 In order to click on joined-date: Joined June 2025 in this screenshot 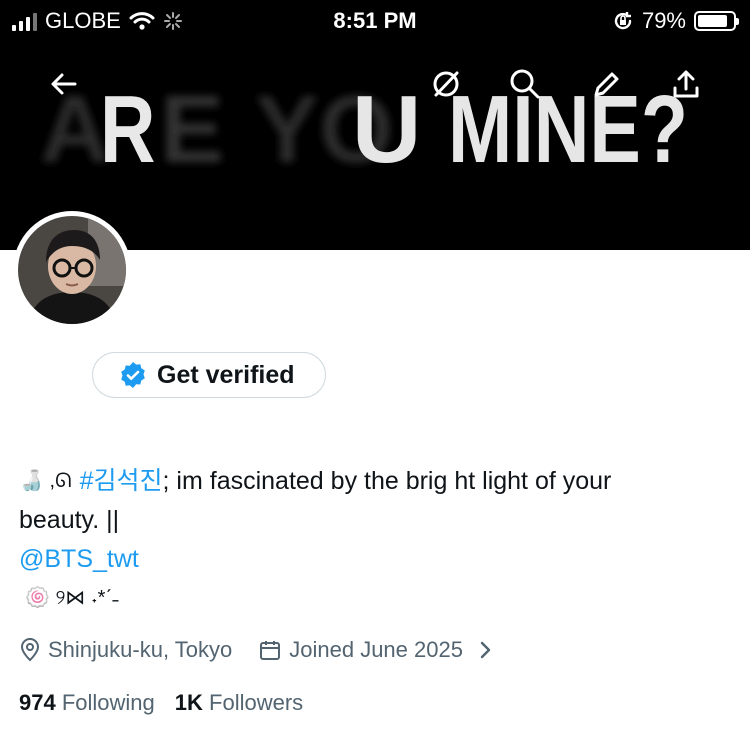, I will do `click(360, 650)`.